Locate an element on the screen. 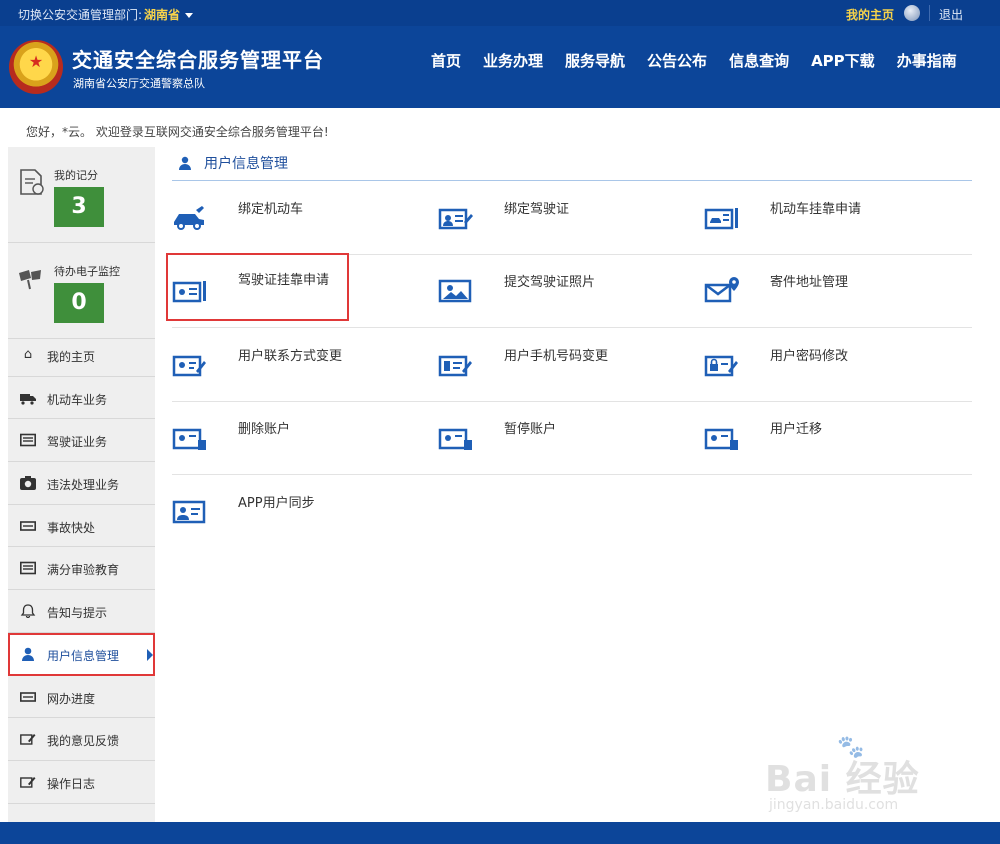  province-selector: 湖南省 is located at coordinates (162, 15).